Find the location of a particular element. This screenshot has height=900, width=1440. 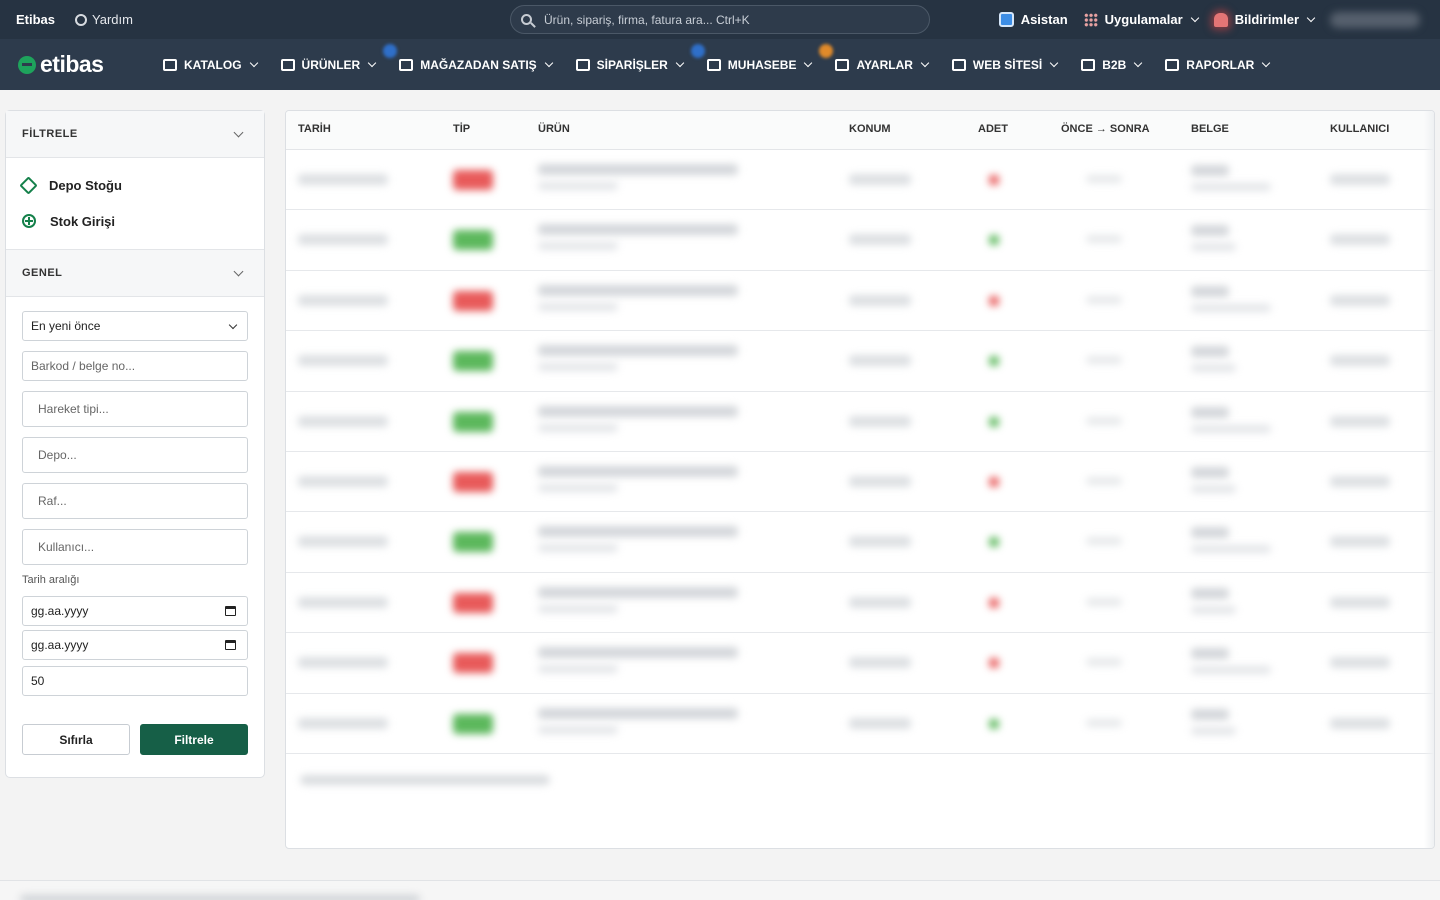

date-from-field: gg.aa.yyyy is located at coordinates (135, 611).